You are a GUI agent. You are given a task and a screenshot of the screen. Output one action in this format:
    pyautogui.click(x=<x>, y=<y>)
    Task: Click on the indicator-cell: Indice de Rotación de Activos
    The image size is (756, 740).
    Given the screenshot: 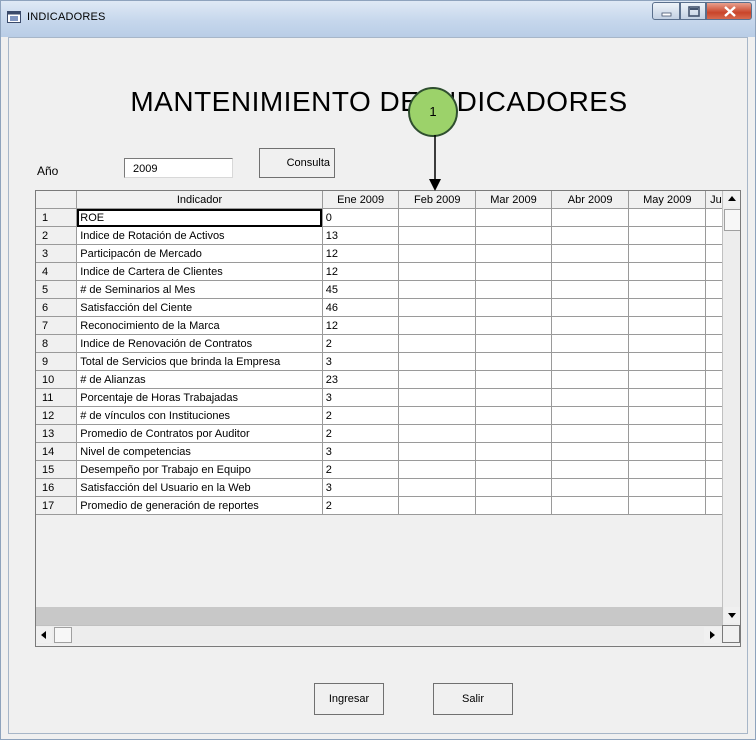 What is the action you would take?
    pyautogui.click(x=199, y=235)
    